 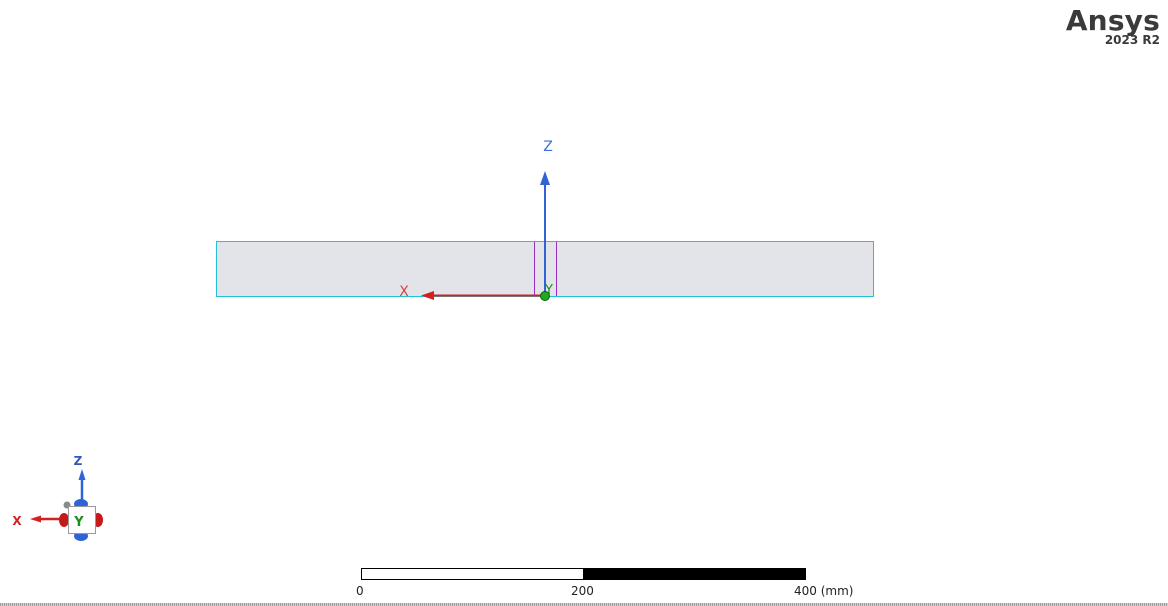 What do you see at coordinates (548, 147) in the screenshot?
I see `z-axis-label: Z` at bounding box center [548, 147].